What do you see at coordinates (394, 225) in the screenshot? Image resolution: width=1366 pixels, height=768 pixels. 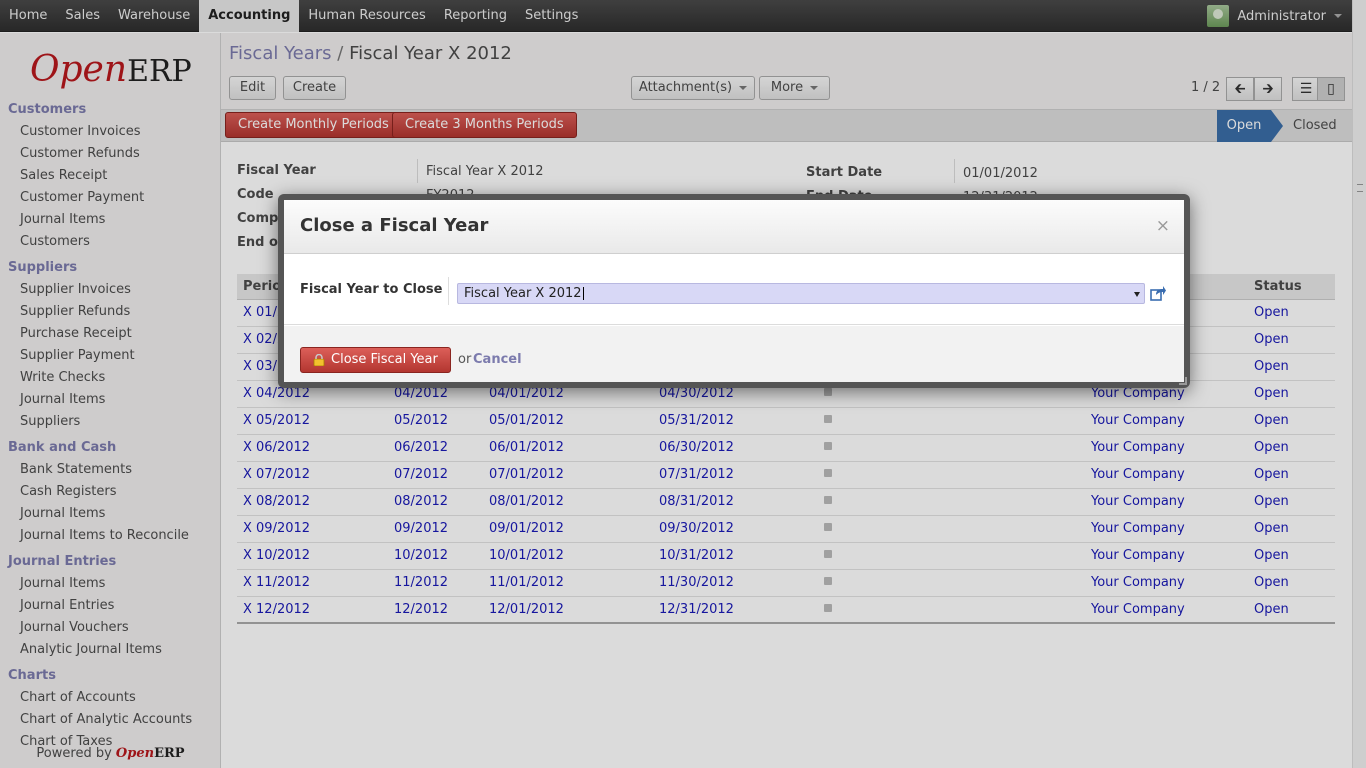 I see `dialog-title: Close a Fiscal Year` at bounding box center [394, 225].